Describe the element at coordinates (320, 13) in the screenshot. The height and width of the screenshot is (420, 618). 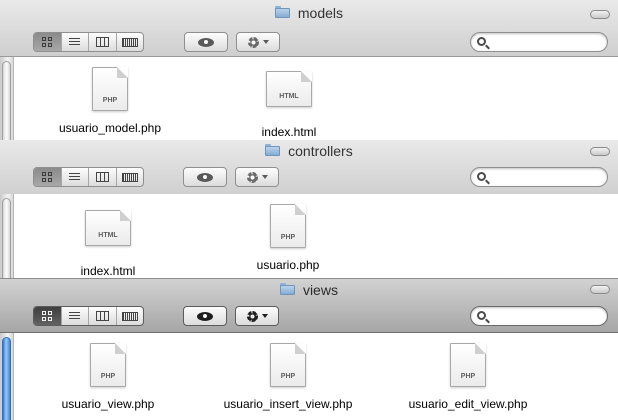
I see `window-title-text: models` at that location.